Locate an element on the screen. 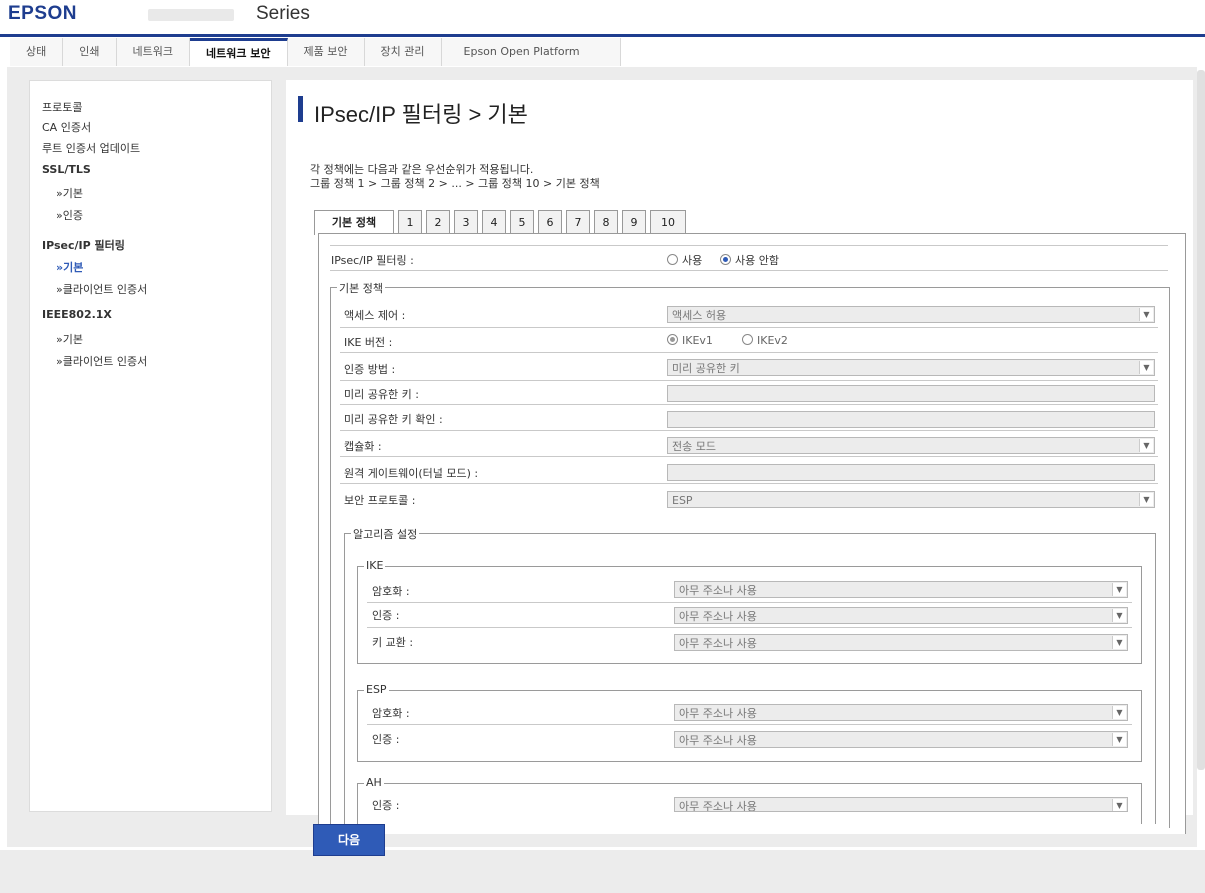 This screenshot has height=893, width=1205. remote-gateway-input is located at coordinates (911, 472).